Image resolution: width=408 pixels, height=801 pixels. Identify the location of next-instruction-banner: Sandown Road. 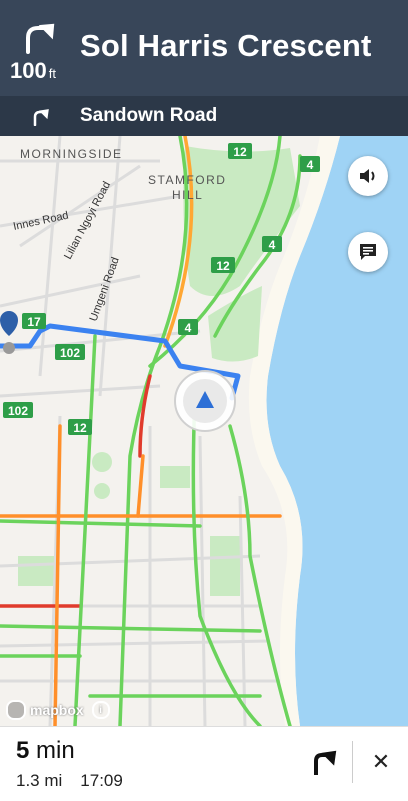
(204, 116).